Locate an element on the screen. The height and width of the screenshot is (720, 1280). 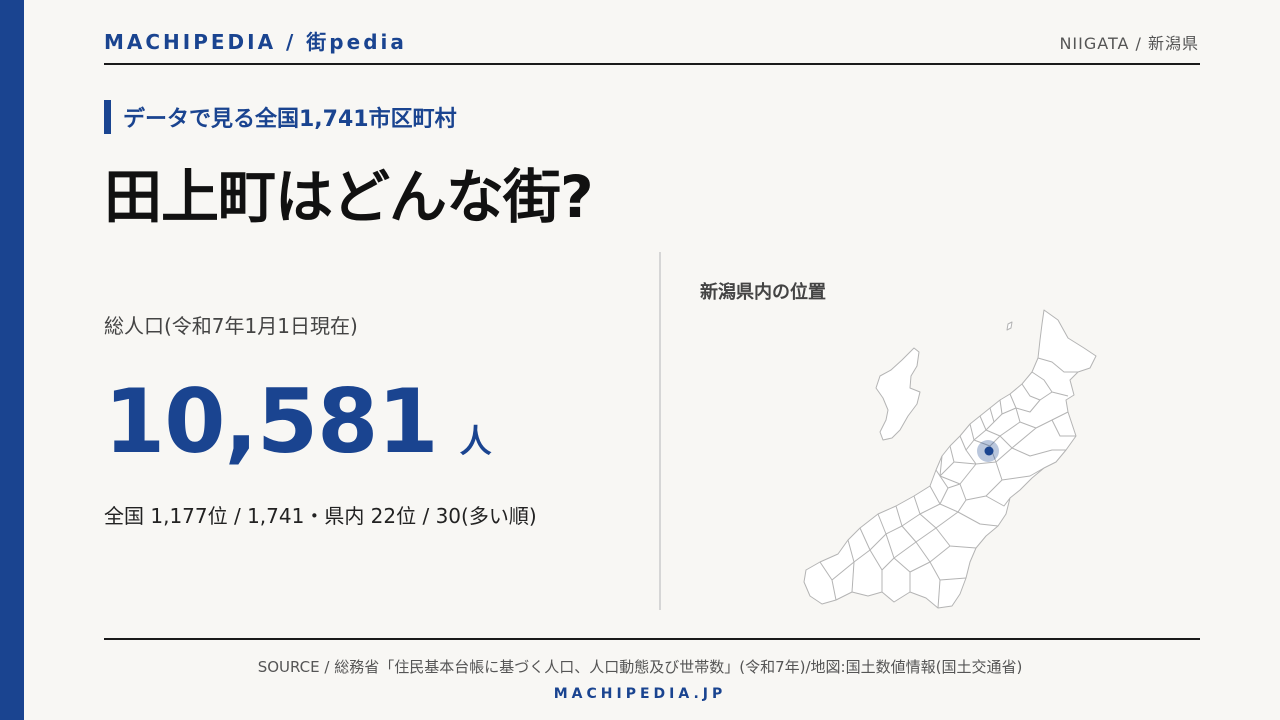
subtitle-accent-bar is located at coordinates (107, 117).